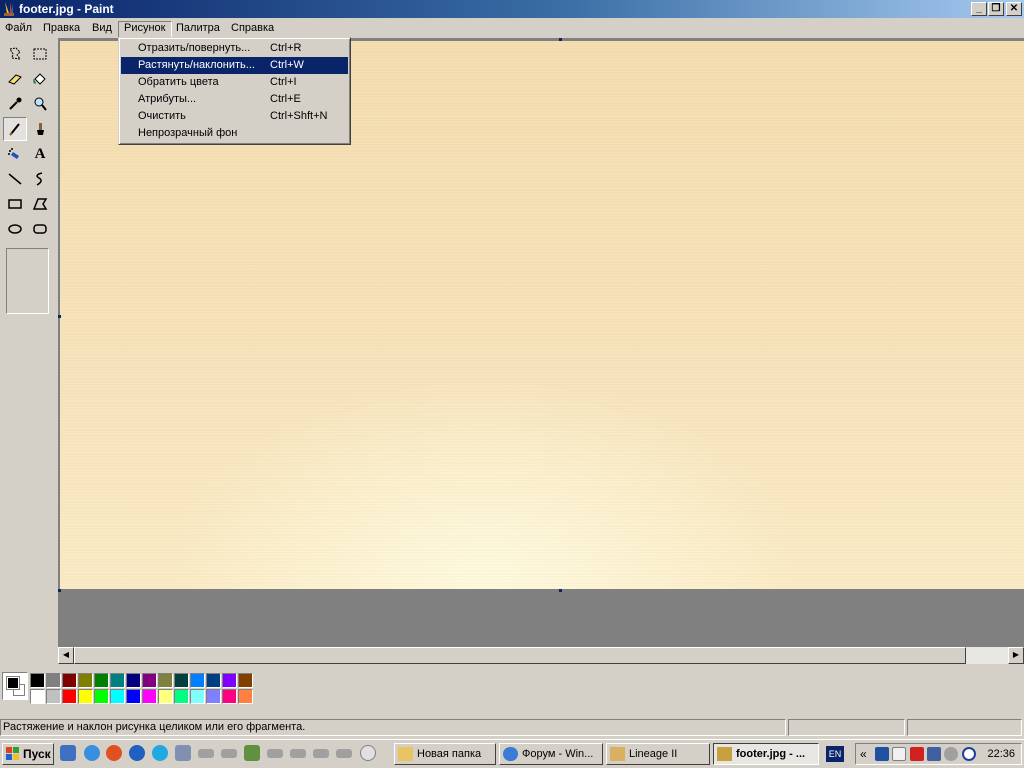  Describe the element at coordinates (658, 754) in the screenshot. I see `task-lineage: Lineage II` at that location.